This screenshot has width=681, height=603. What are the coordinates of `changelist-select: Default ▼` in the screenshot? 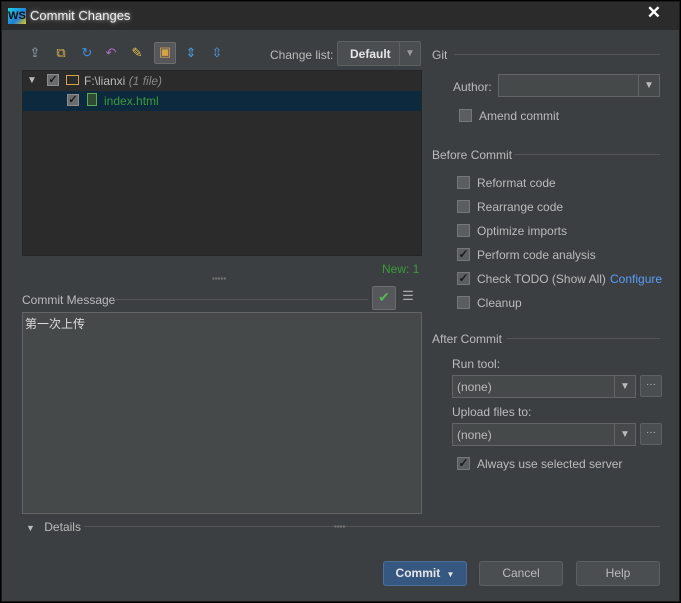 It's located at (379, 53).